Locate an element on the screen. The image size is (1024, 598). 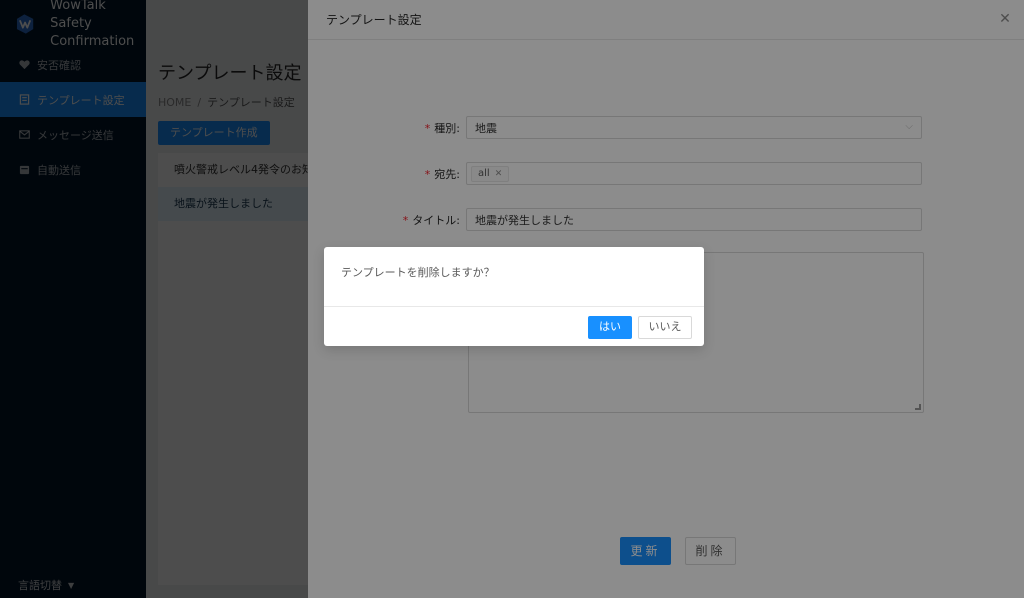
confirm-dialog: テンプレートを削除しますか？ はい いいえ is located at coordinates (514, 296).